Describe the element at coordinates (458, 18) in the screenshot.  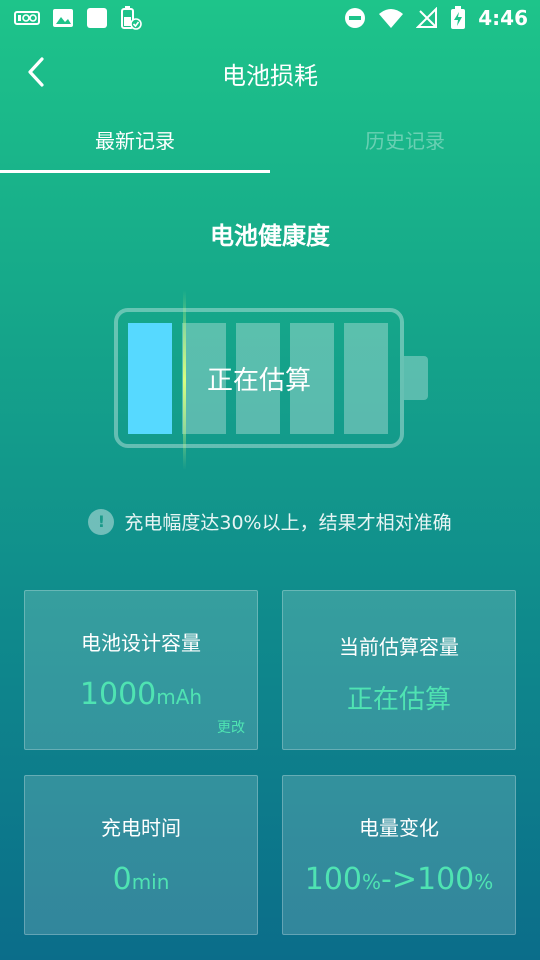
I see `battery-charging-icon` at that location.